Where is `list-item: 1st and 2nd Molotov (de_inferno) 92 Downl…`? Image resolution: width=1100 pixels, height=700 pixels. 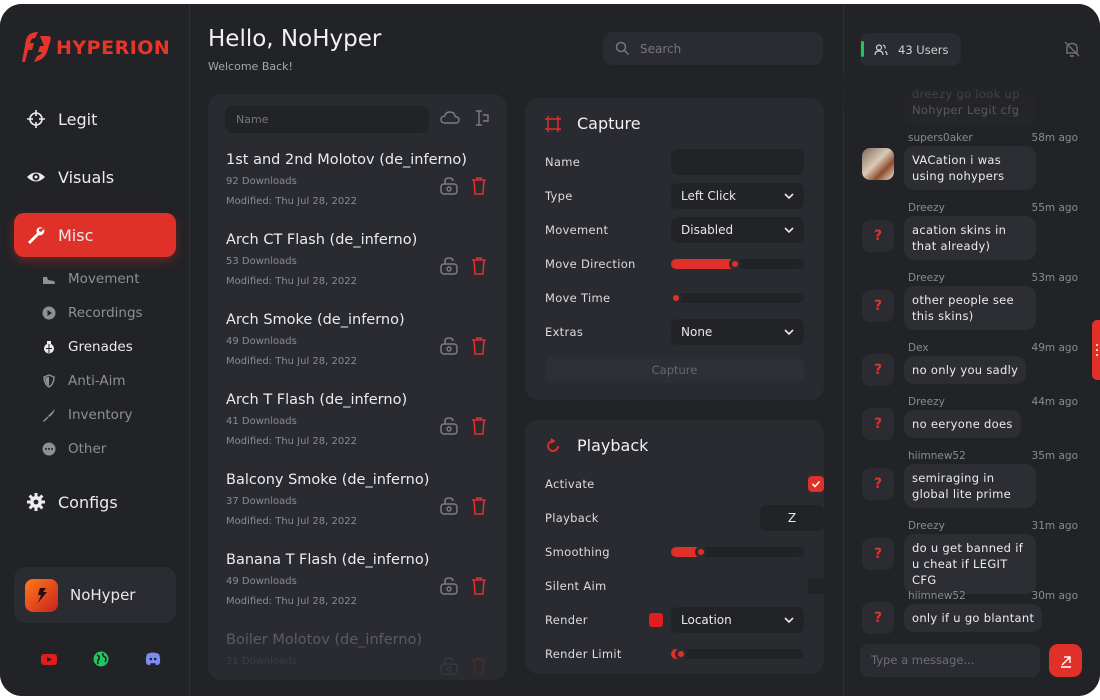 list-item: 1st and 2nd Molotov (de_inferno) 92 Downl… is located at coordinates (361, 192).